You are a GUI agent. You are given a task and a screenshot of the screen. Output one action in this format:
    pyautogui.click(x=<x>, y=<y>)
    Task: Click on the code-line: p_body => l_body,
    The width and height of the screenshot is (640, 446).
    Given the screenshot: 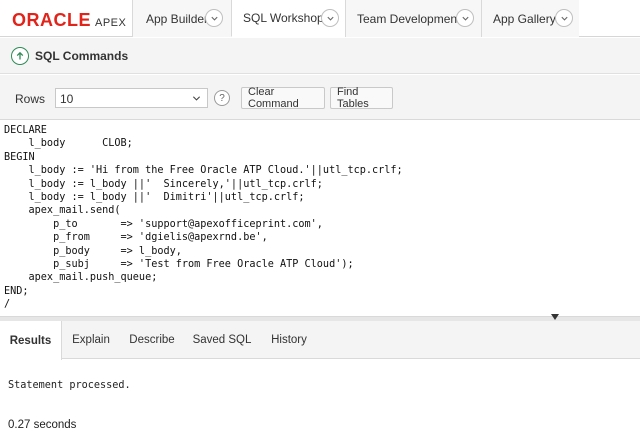 What is the action you would take?
    pyautogui.click(x=93, y=251)
    